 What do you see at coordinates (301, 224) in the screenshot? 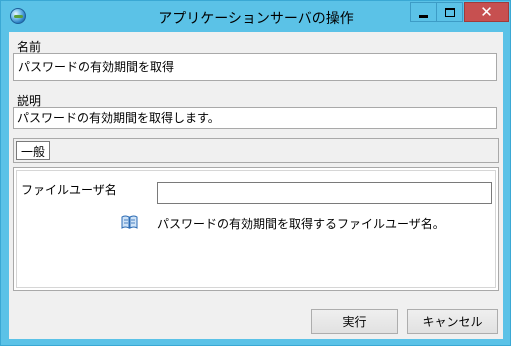
I see `file-user-help-text: パスワードの有効期間を取得するファイルユーザ名。` at bounding box center [301, 224].